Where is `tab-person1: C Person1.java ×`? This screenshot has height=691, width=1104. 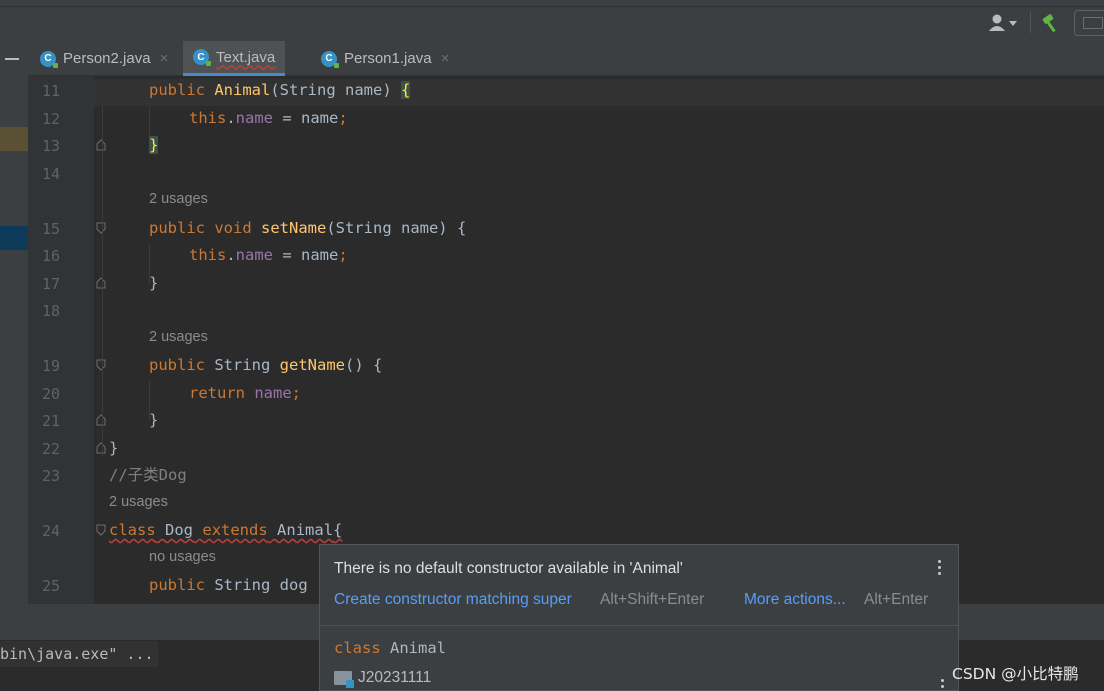 tab-person1: C Person1.java × is located at coordinates (385, 58).